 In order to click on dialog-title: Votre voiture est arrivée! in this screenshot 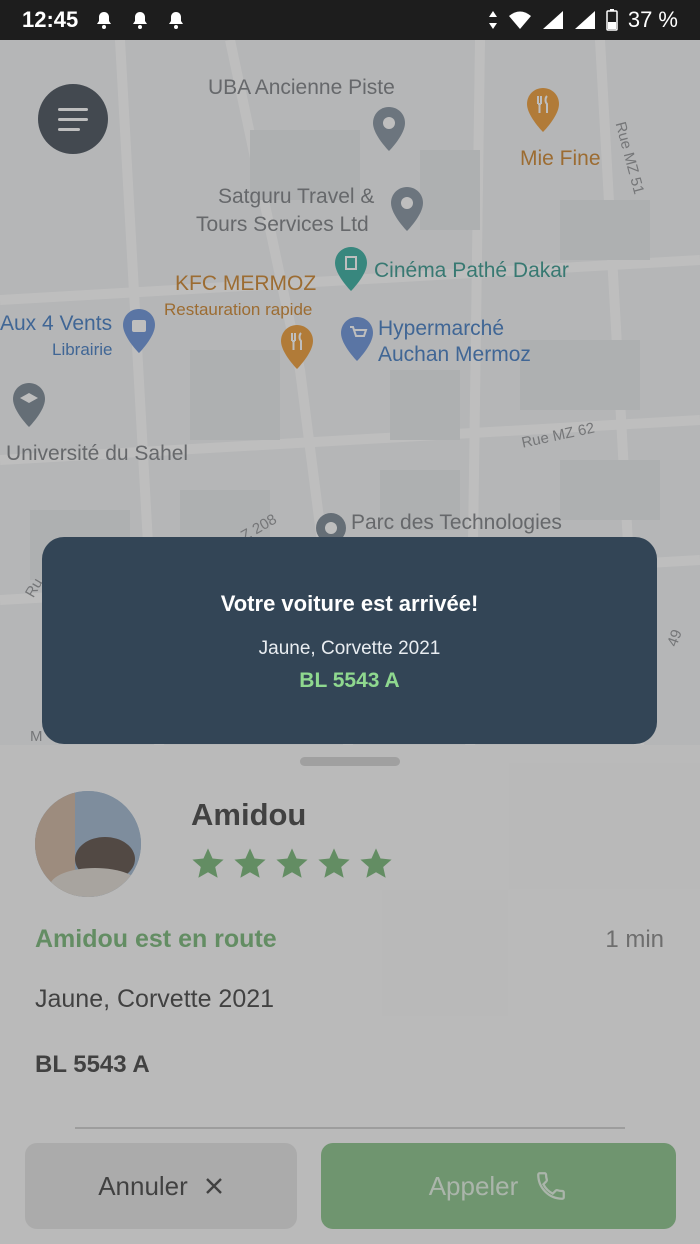, I will do `click(349, 603)`.